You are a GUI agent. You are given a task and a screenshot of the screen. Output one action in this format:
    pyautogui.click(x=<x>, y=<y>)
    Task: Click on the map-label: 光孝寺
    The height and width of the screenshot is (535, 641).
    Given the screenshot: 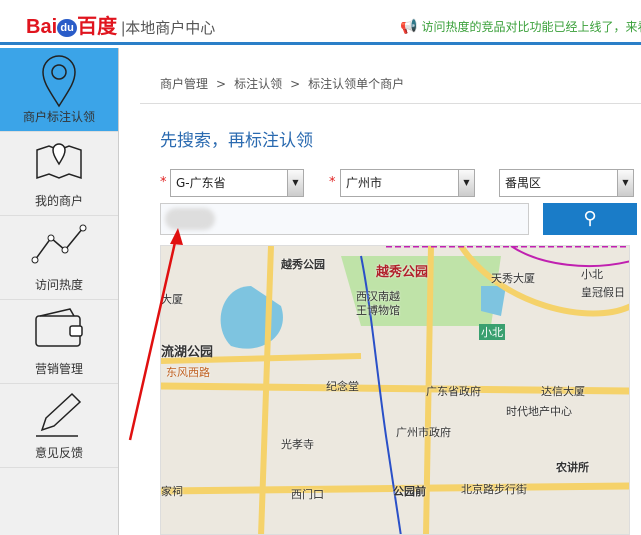 What is the action you would take?
    pyautogui.click(x=297, y=444)
    